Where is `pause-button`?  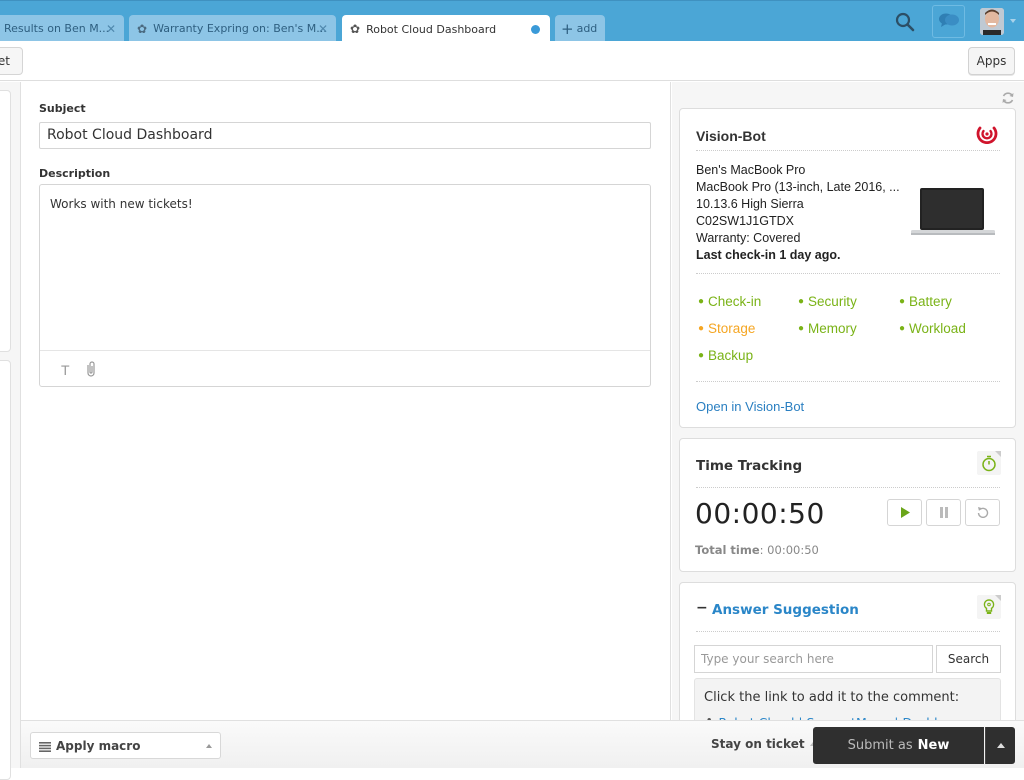
pause-button is located at coordinates (943, 512).